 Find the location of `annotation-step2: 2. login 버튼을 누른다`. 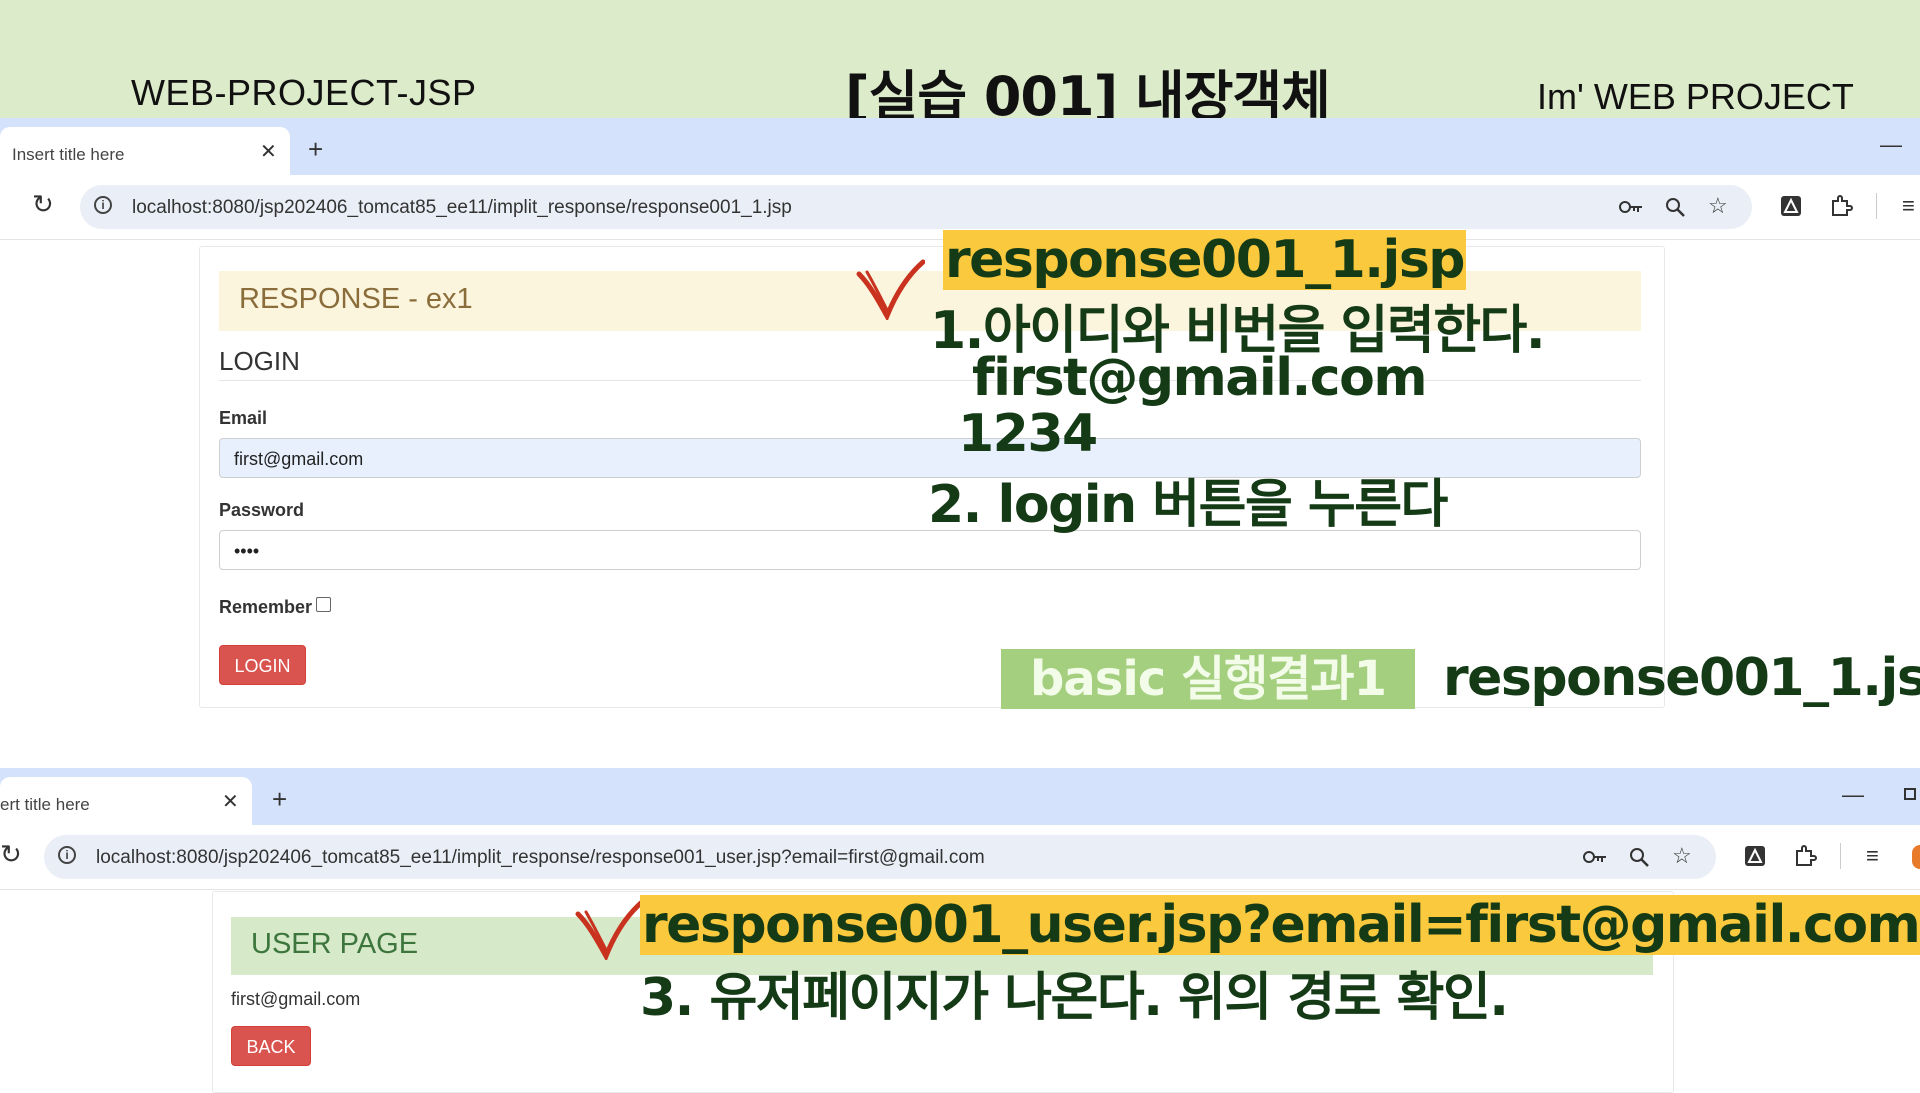

annotation-step2: 2. login 버튼을 누른다 is located at coordinates (1188, 505).